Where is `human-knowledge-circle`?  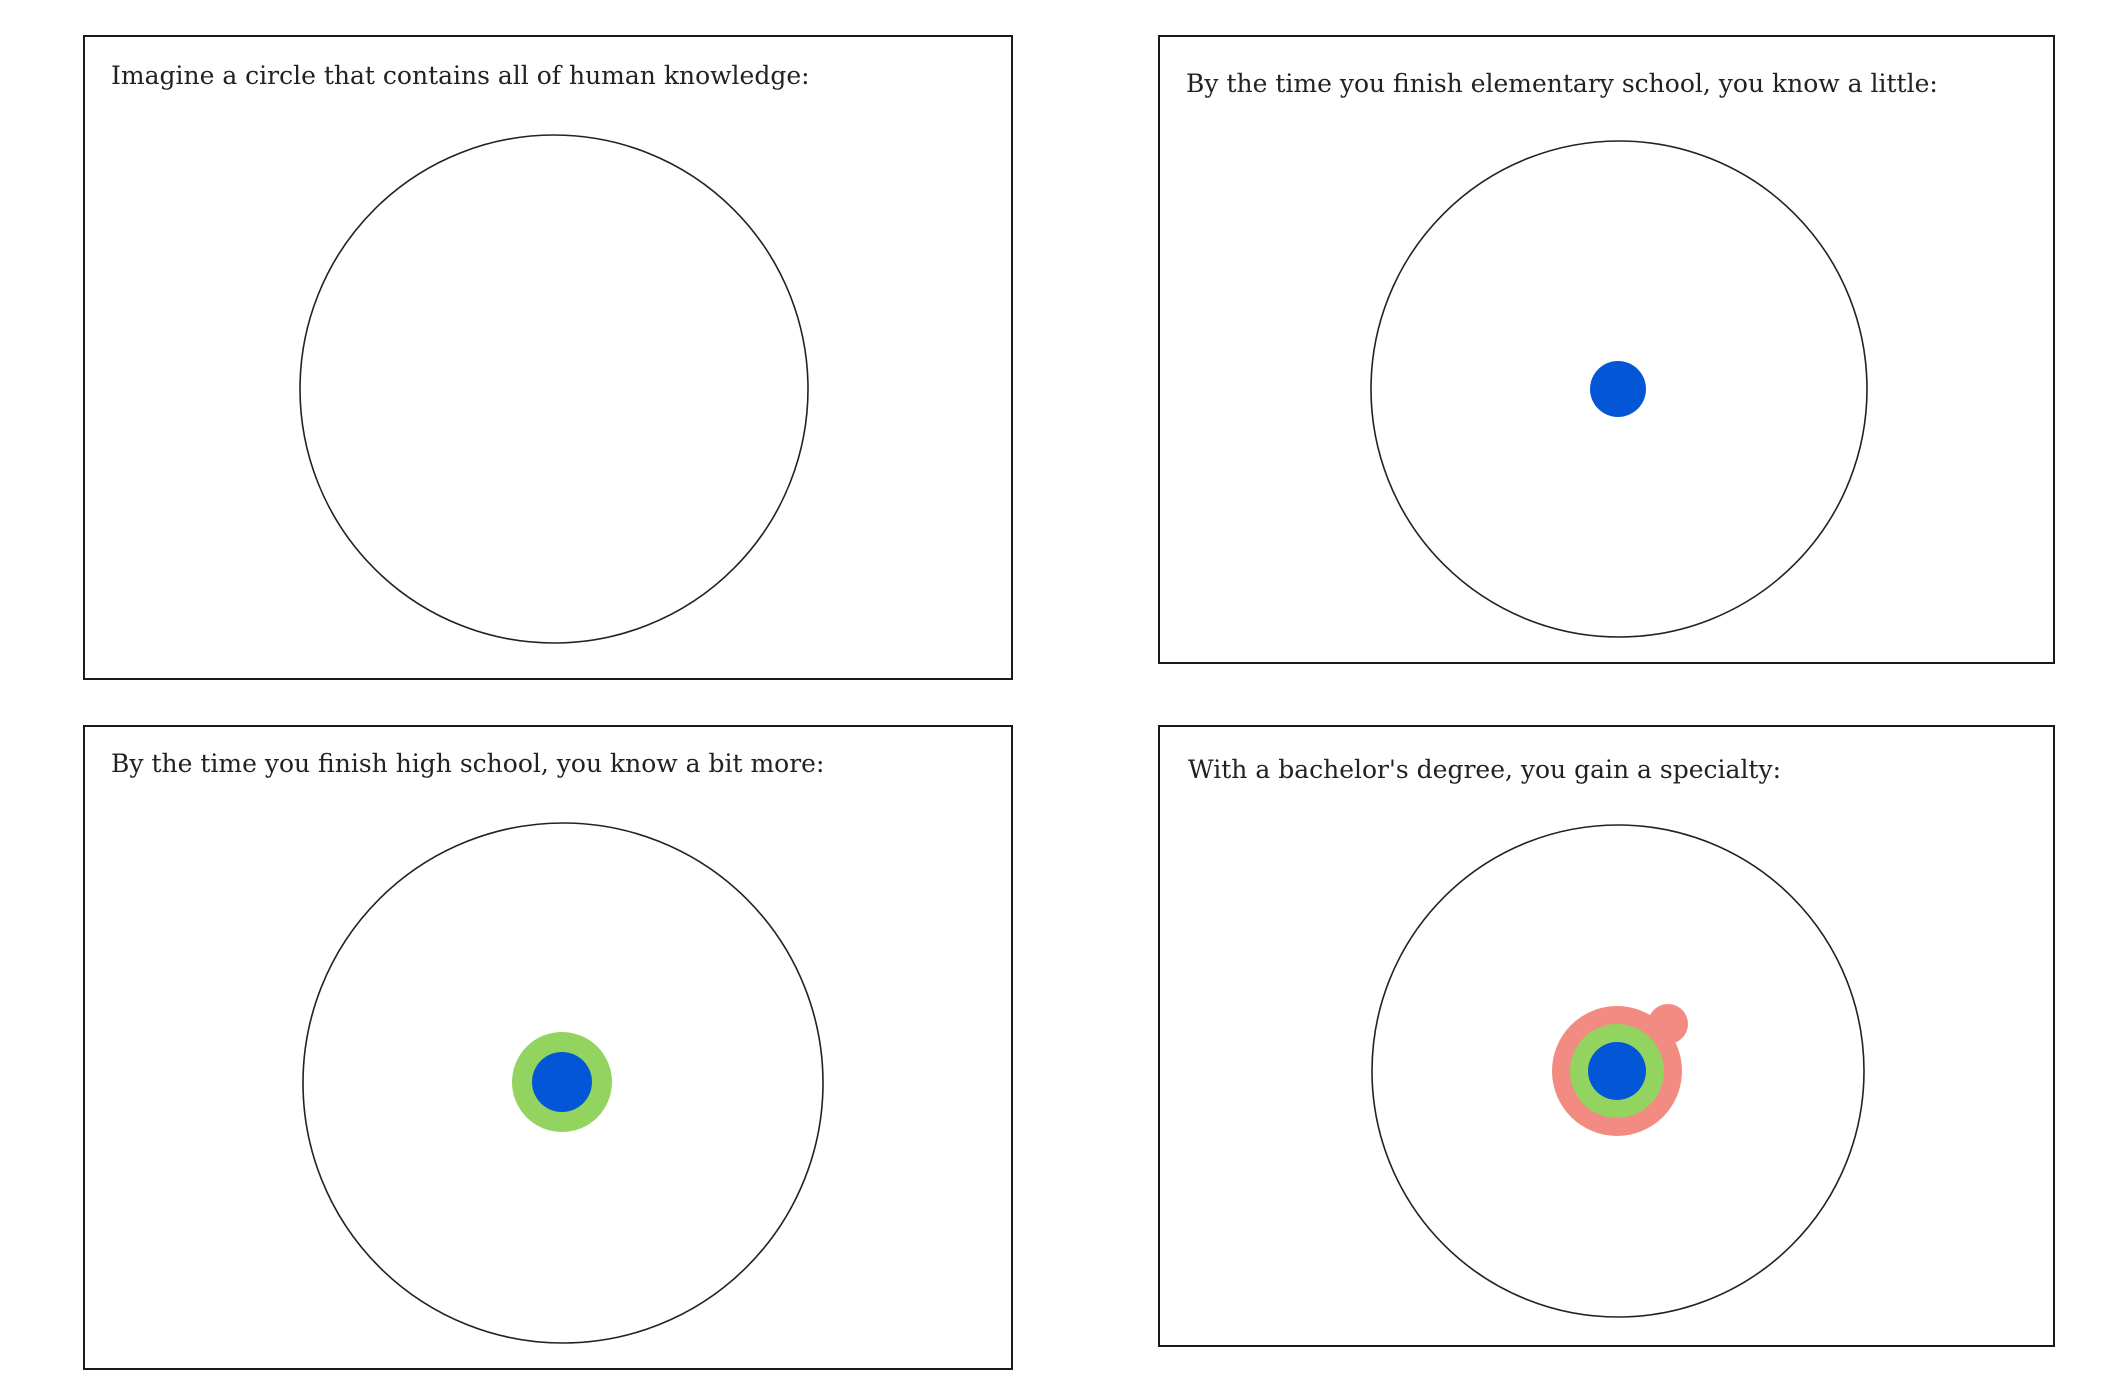
human-knowledge-circle is located at coordinates (554, 389).